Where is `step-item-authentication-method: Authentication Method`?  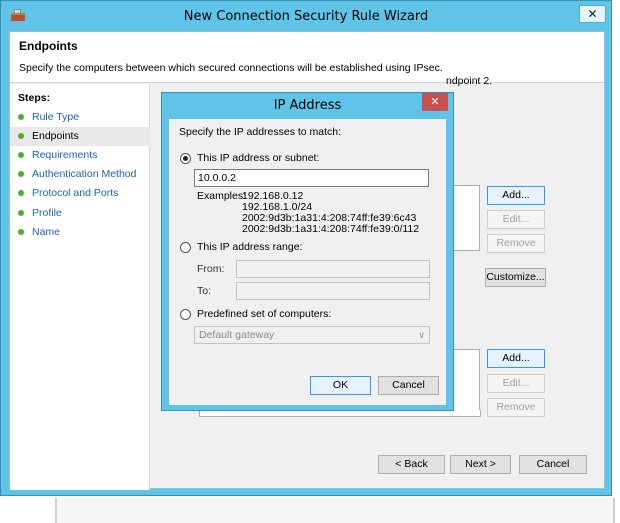
step-item-authentication-method: Authentication Method is located at coordinates (80, 174).